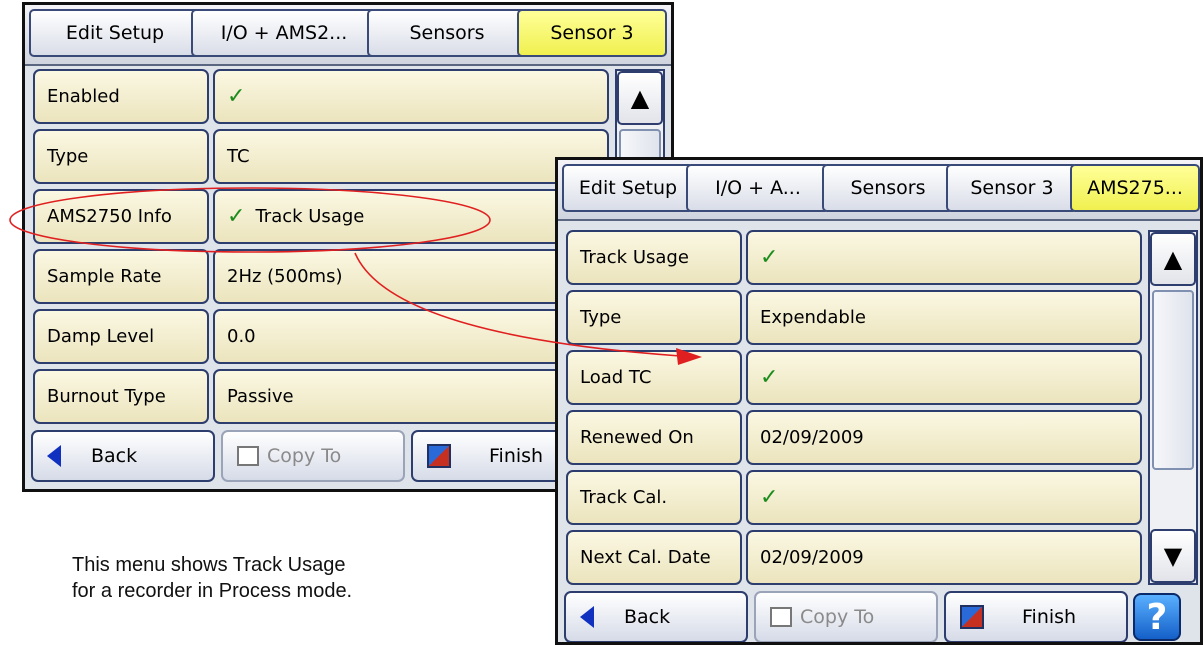 This screenshot has width=1204, height=645. I want to click on help-icon: ?, so click(1157, 617).